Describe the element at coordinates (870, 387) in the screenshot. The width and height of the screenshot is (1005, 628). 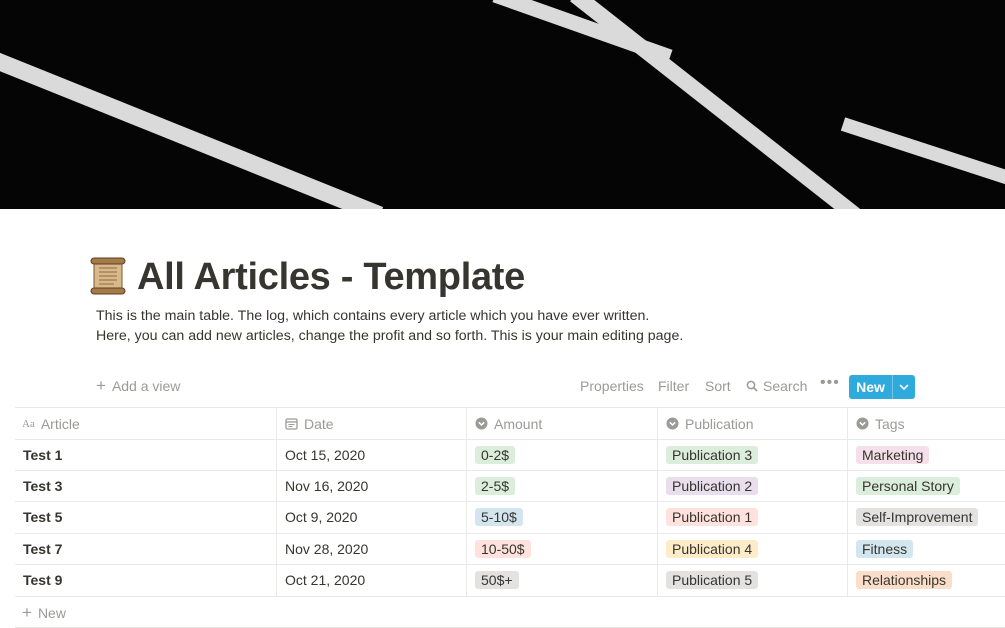
I see `new-button: New` at that location.